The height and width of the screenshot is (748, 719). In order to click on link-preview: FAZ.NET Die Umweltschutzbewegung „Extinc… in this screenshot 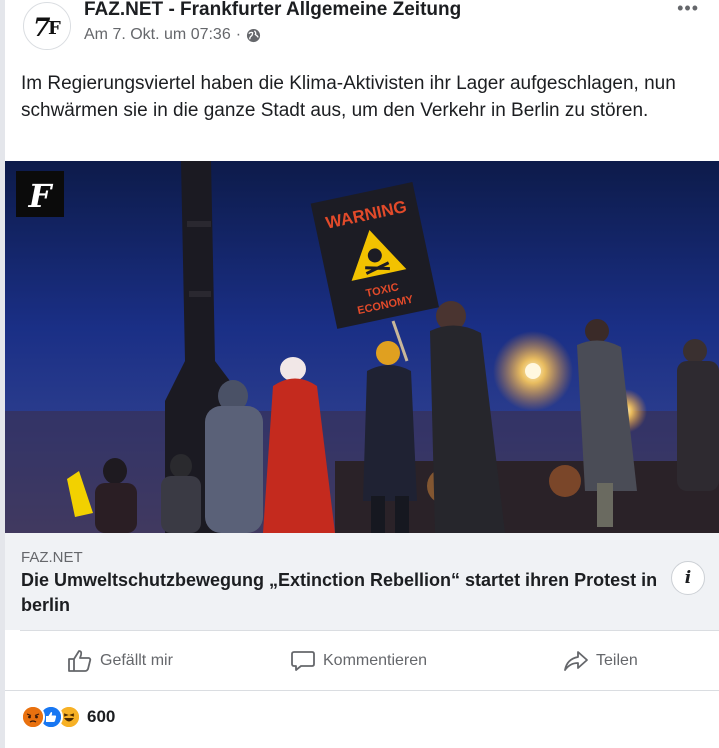, I will do `click(362, 581)`.